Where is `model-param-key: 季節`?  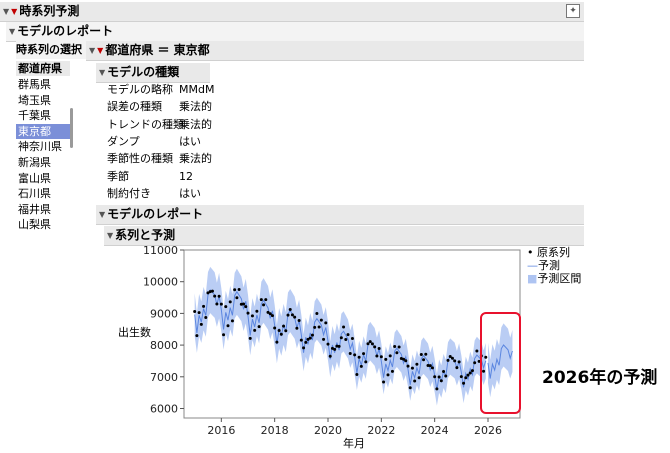 model-param-key: 季節 is located at coordinates (118, 176).